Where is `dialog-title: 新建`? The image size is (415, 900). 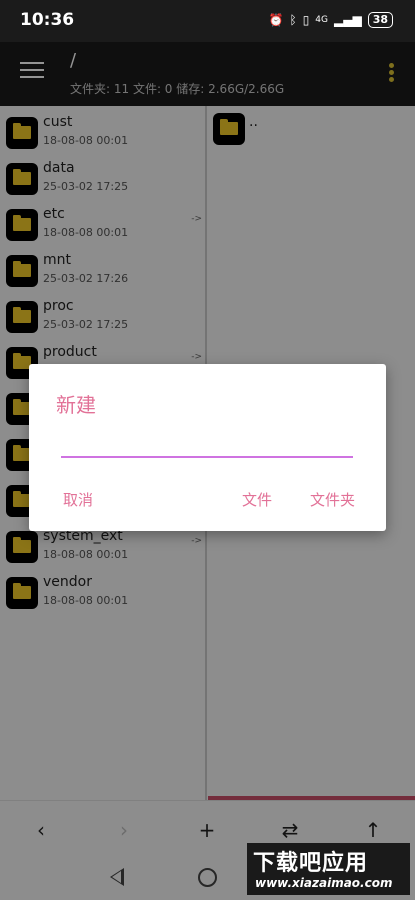 dialog-title: 新建 is located at coordinates (76, 405).